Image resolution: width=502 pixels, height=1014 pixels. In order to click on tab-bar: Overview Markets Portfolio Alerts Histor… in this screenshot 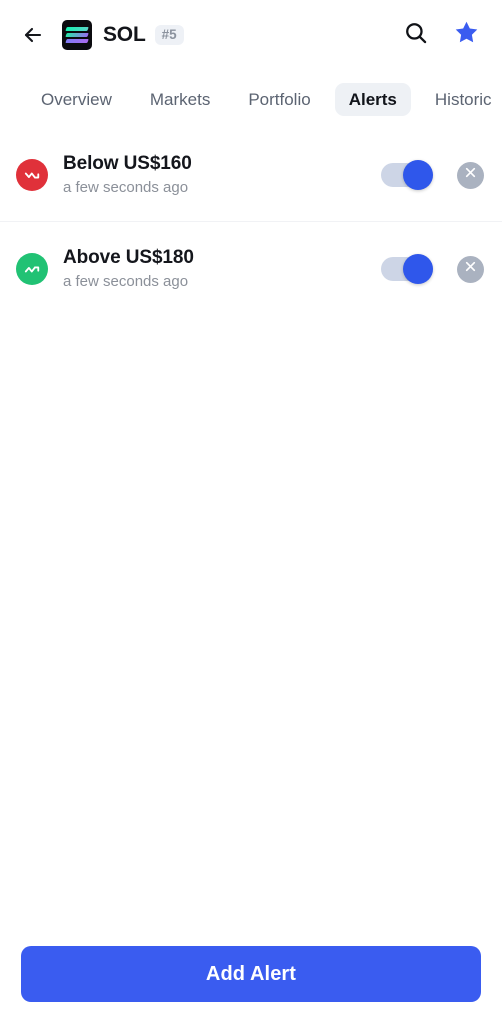, I will do `click(251, 99)`.